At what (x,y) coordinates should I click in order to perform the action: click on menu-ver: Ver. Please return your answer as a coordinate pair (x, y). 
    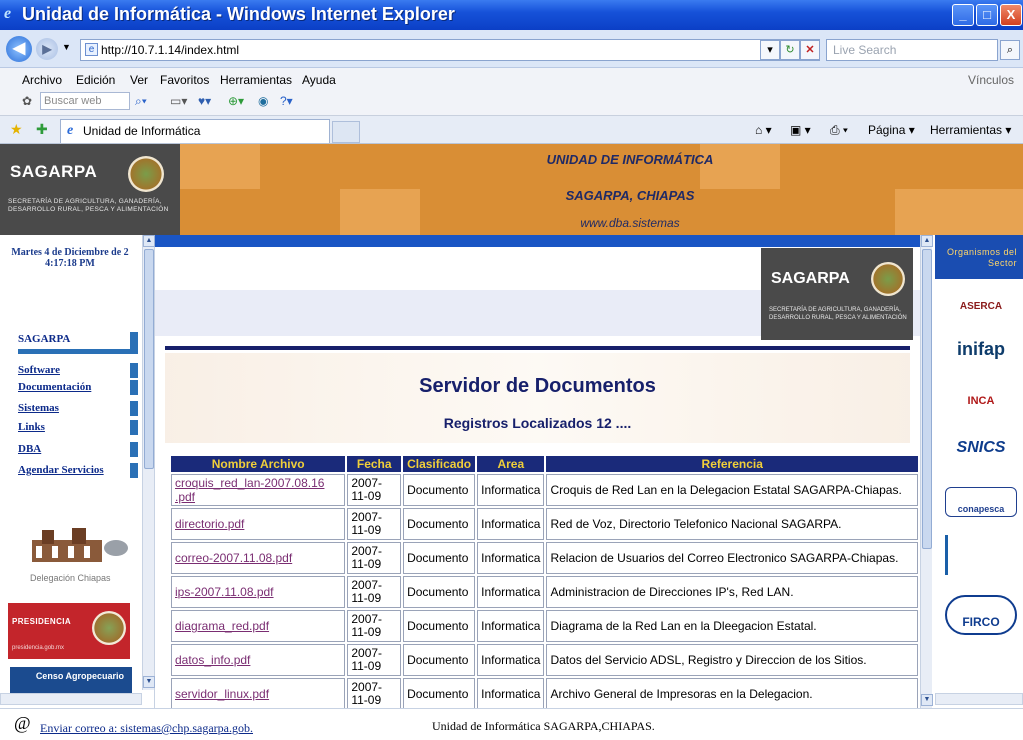
    Looking at the image, I should click on (139, 80).